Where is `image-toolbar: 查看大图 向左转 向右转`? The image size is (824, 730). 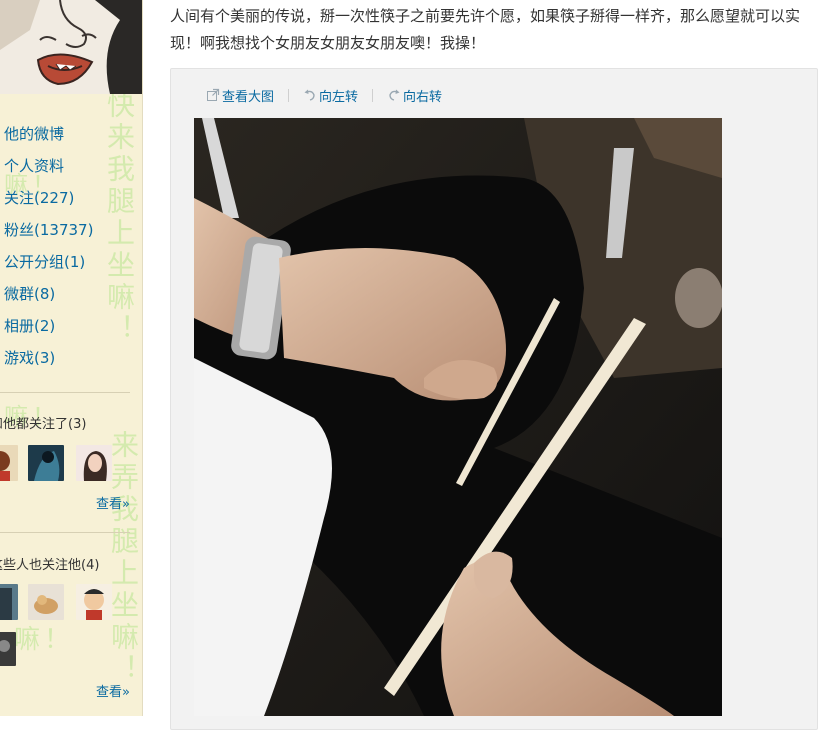 image-toolbar: 查看大图 向左转 向右转 is located at coordinates (331, 95).